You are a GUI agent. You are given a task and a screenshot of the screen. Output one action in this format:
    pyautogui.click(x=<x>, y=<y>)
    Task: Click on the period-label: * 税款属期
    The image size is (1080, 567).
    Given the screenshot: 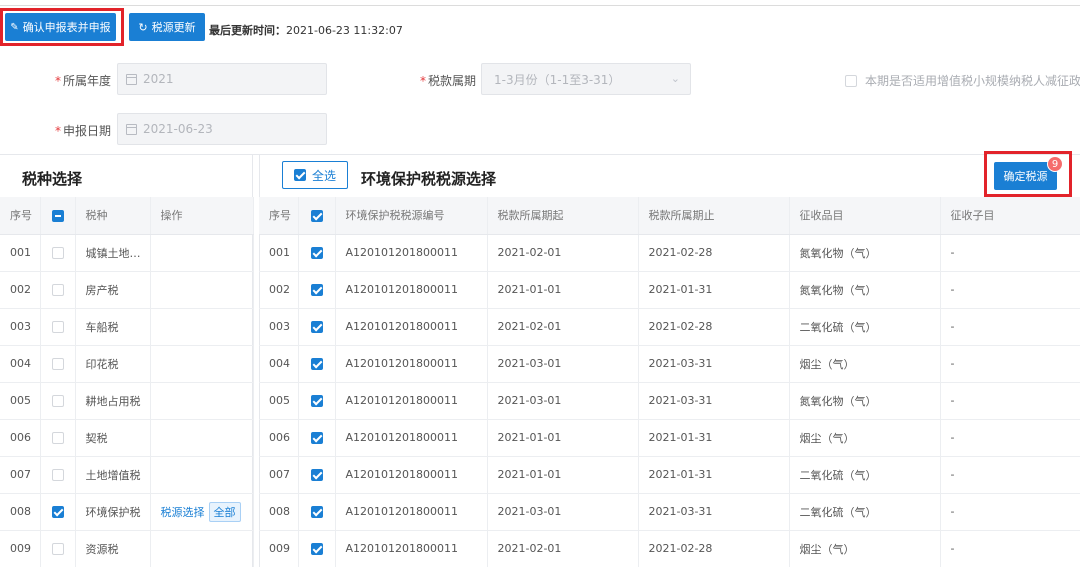 What is the action you would take?
    pyautogui.click(x=448, y=80)
    